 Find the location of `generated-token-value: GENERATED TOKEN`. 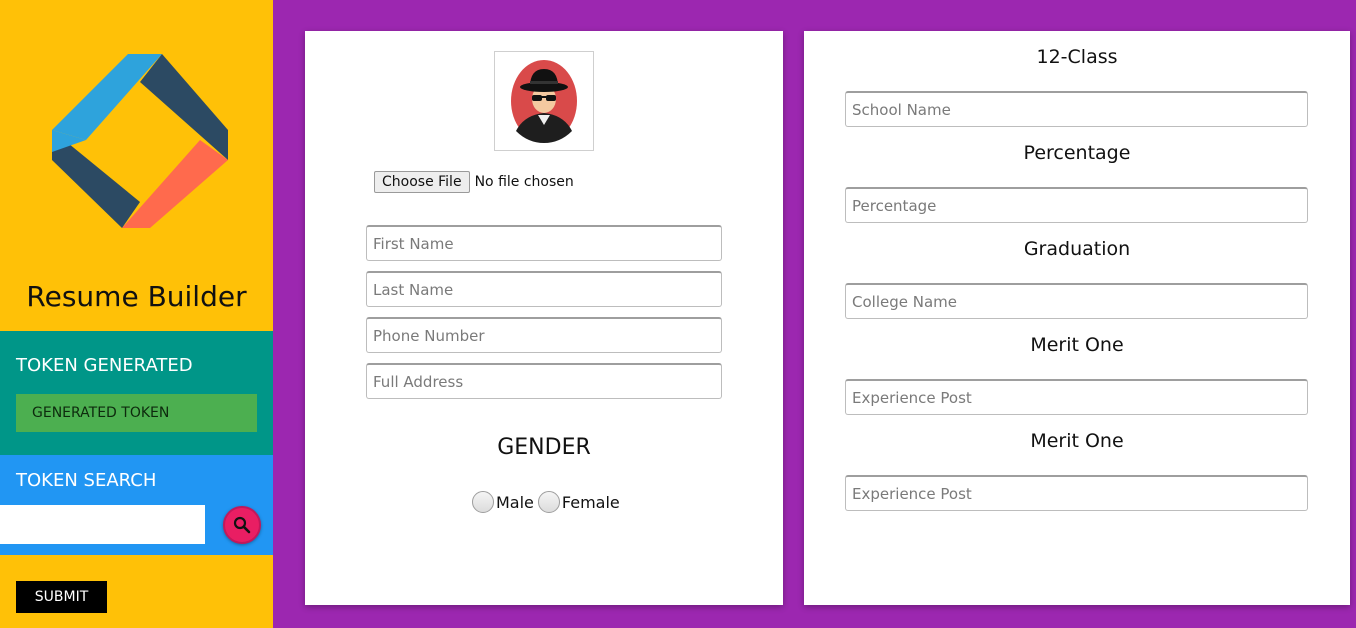

generated-token-value: GENERATED TOKEN is located at coordinates (136, 413).